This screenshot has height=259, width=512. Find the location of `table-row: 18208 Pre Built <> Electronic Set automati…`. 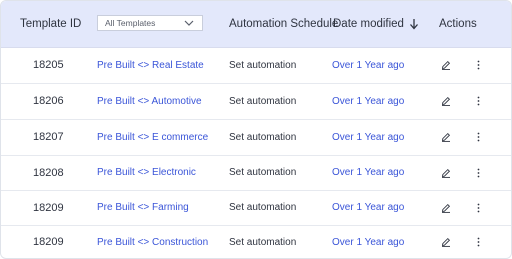

table-row: 18208 Pre Built <> Electronic Set automati… is located at coordinates (256, 173).